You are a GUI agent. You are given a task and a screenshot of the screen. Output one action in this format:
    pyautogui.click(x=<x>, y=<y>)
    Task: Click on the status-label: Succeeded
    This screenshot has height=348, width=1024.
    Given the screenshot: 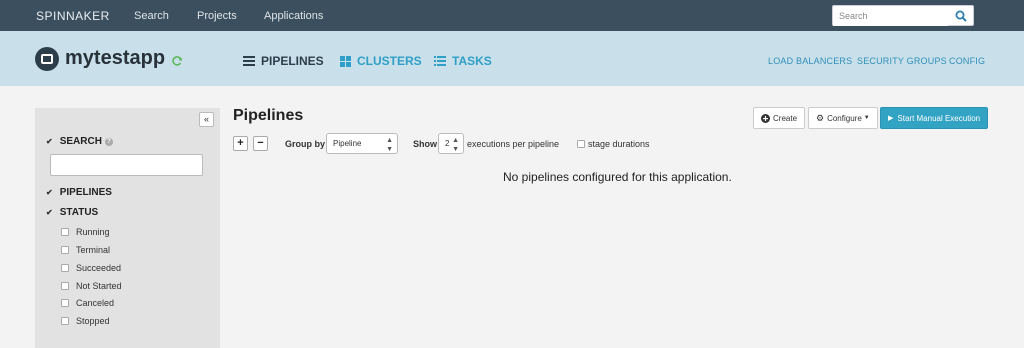 What is the action you would take?
    pyautogui.click(x=99, y=268)
    